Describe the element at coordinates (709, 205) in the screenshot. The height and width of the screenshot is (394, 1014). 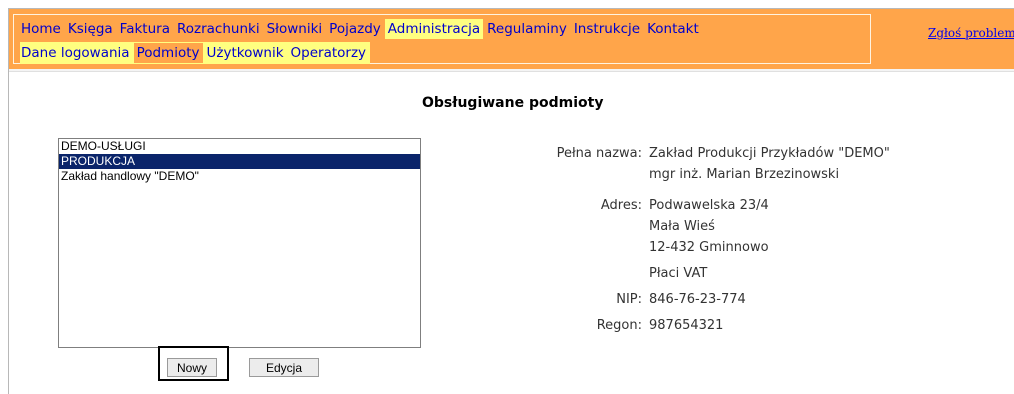
I see `address-street-value: Podwawelska 23/4` at that location.